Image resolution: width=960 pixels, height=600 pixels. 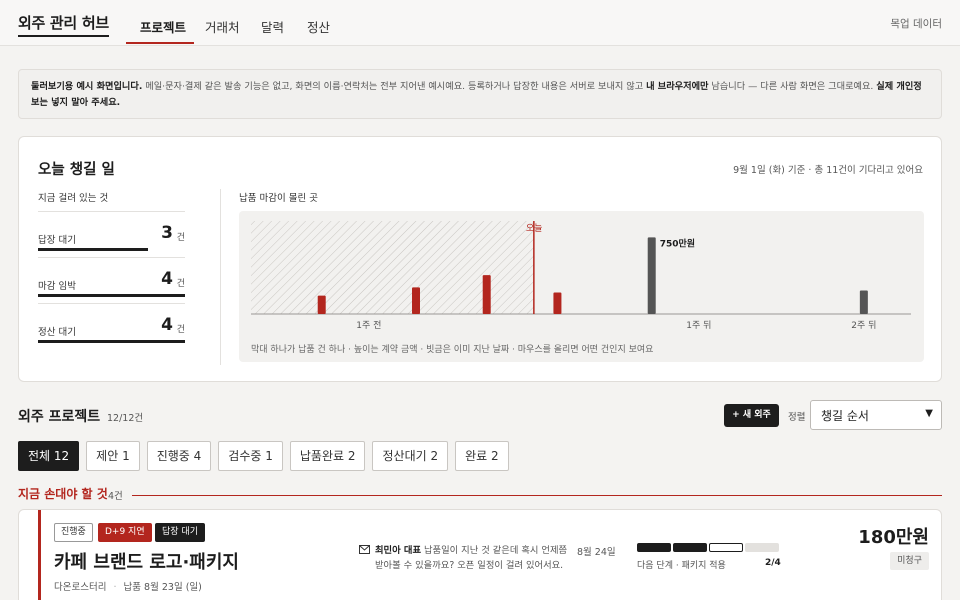 What do you see at coordinates (125, 532) in the screenshot?
I see `delay-badge: D+9 지연` at bounding box center [125, 532].